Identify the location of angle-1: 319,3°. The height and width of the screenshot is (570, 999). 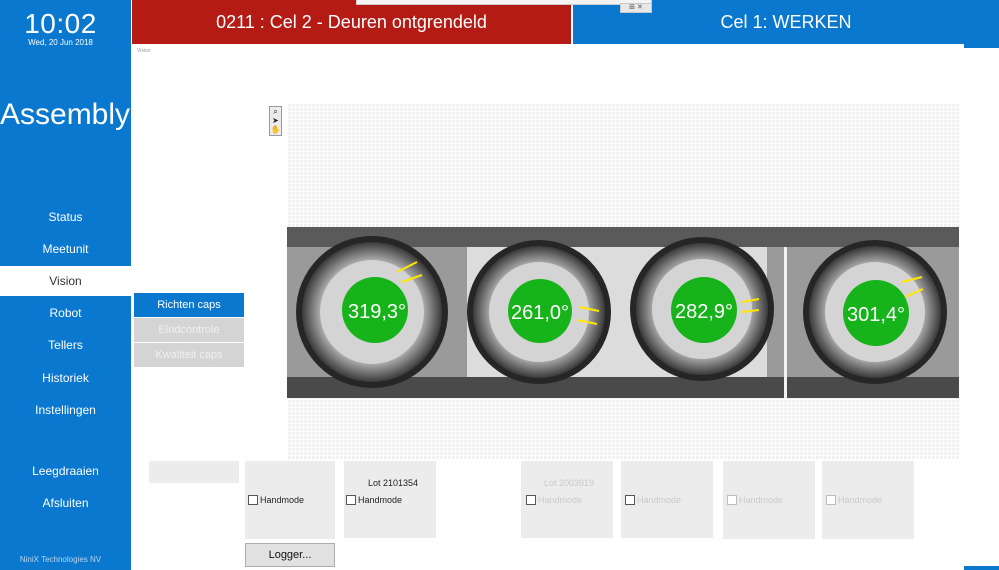
(377, 312).